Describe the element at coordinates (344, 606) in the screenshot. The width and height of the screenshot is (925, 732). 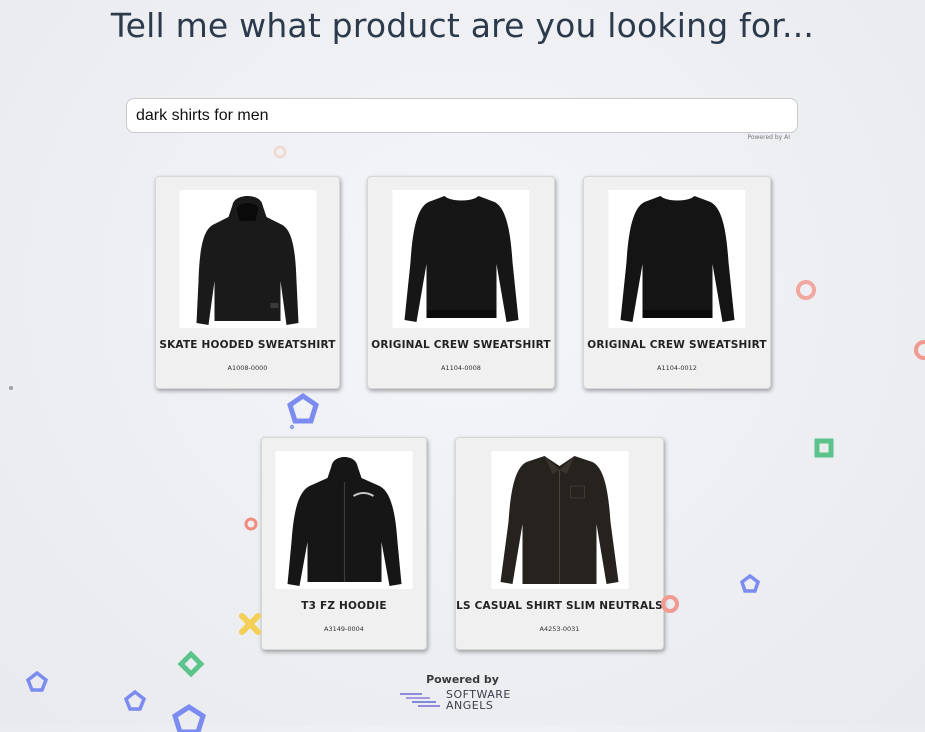
I see `product-name: T3 FZ HOODIE` at that location.